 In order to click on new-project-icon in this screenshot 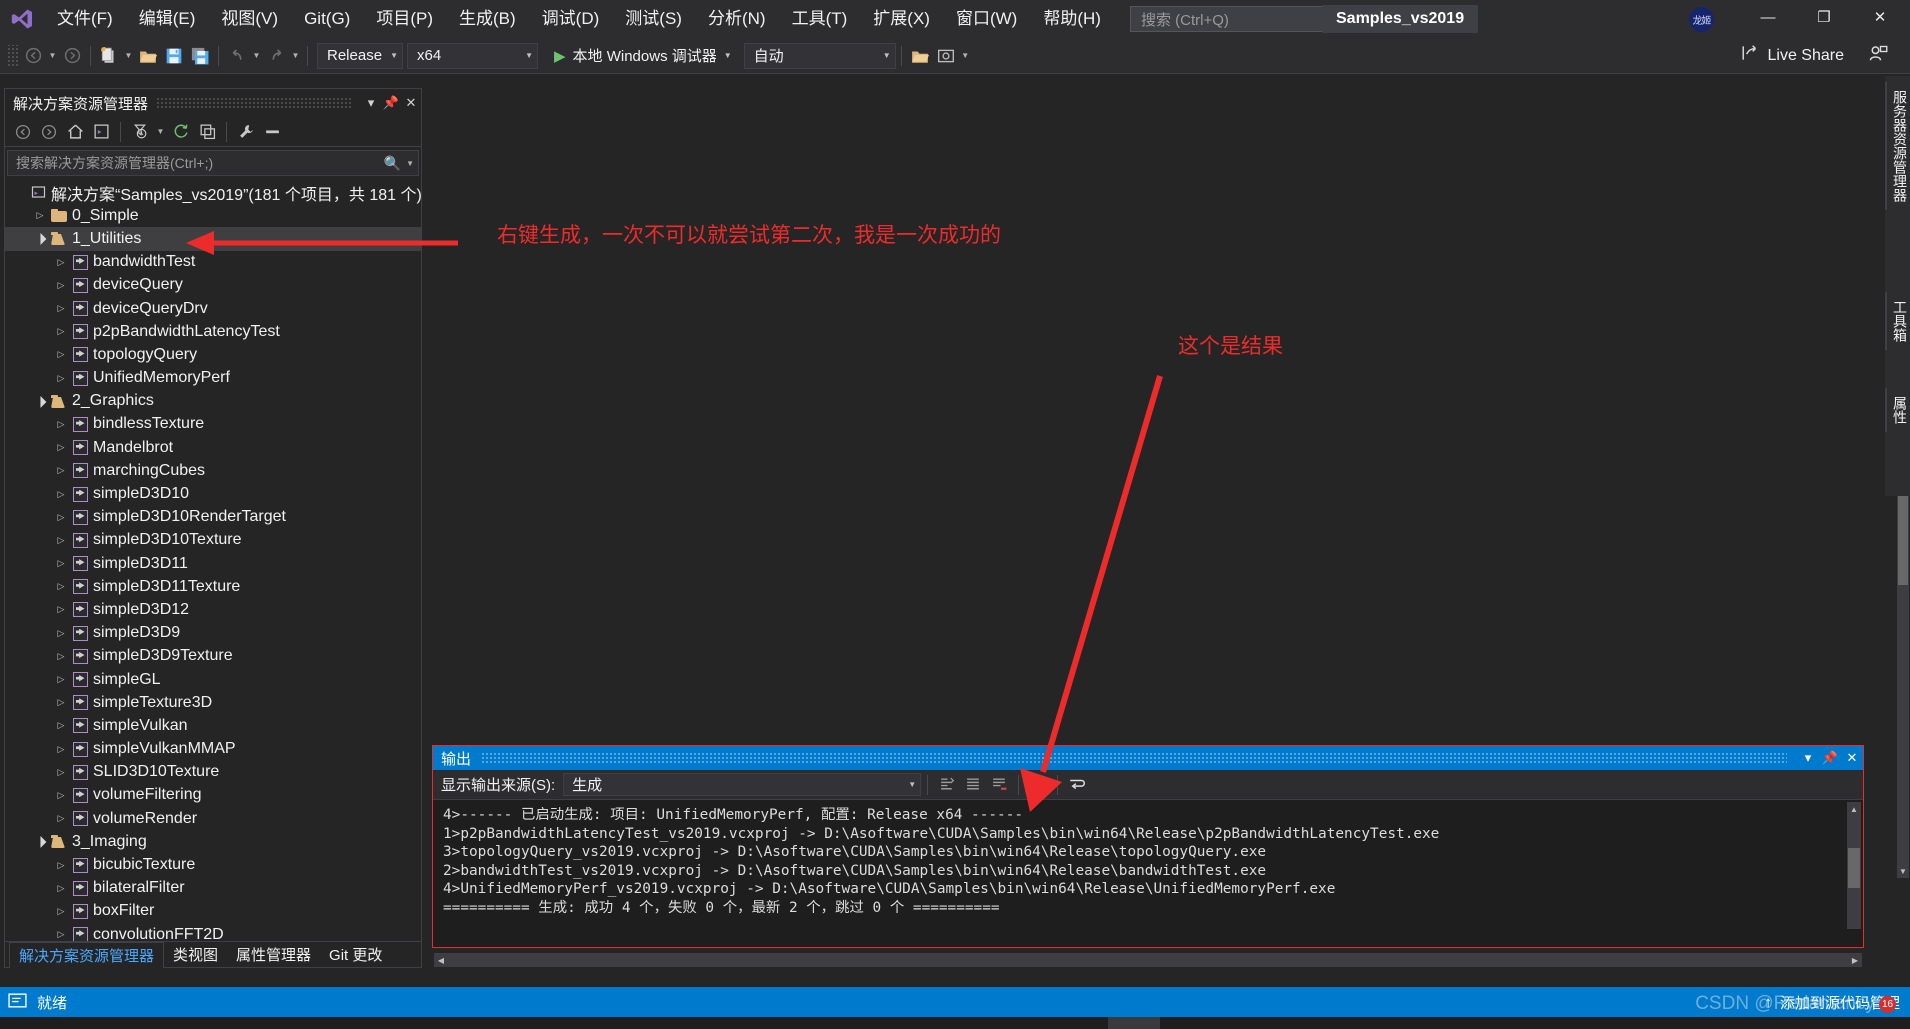, I will do `click(109, 56)`.